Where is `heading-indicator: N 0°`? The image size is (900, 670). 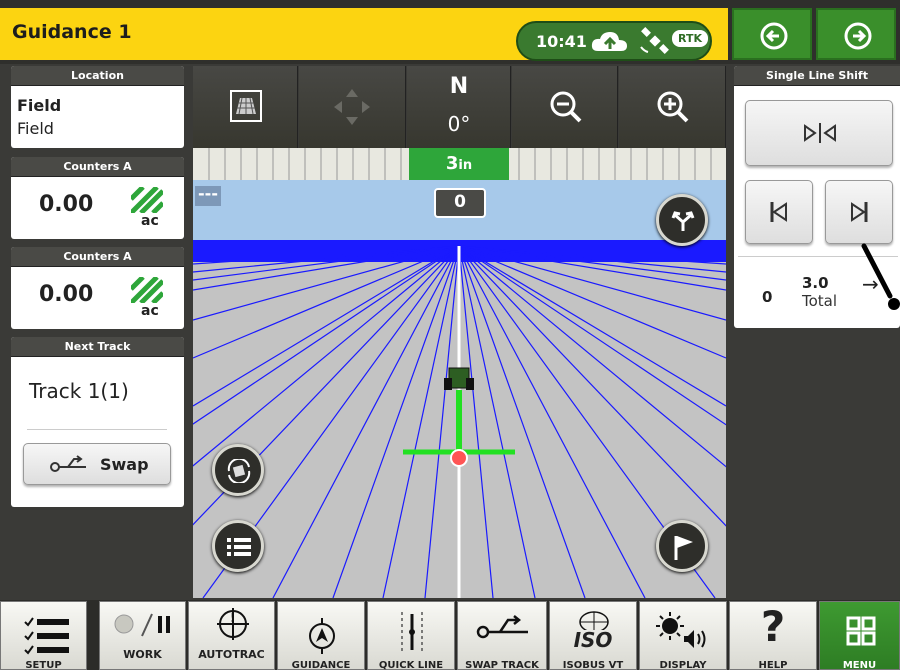 heading-indicator: N 0° is located at coordinates (459, 107).